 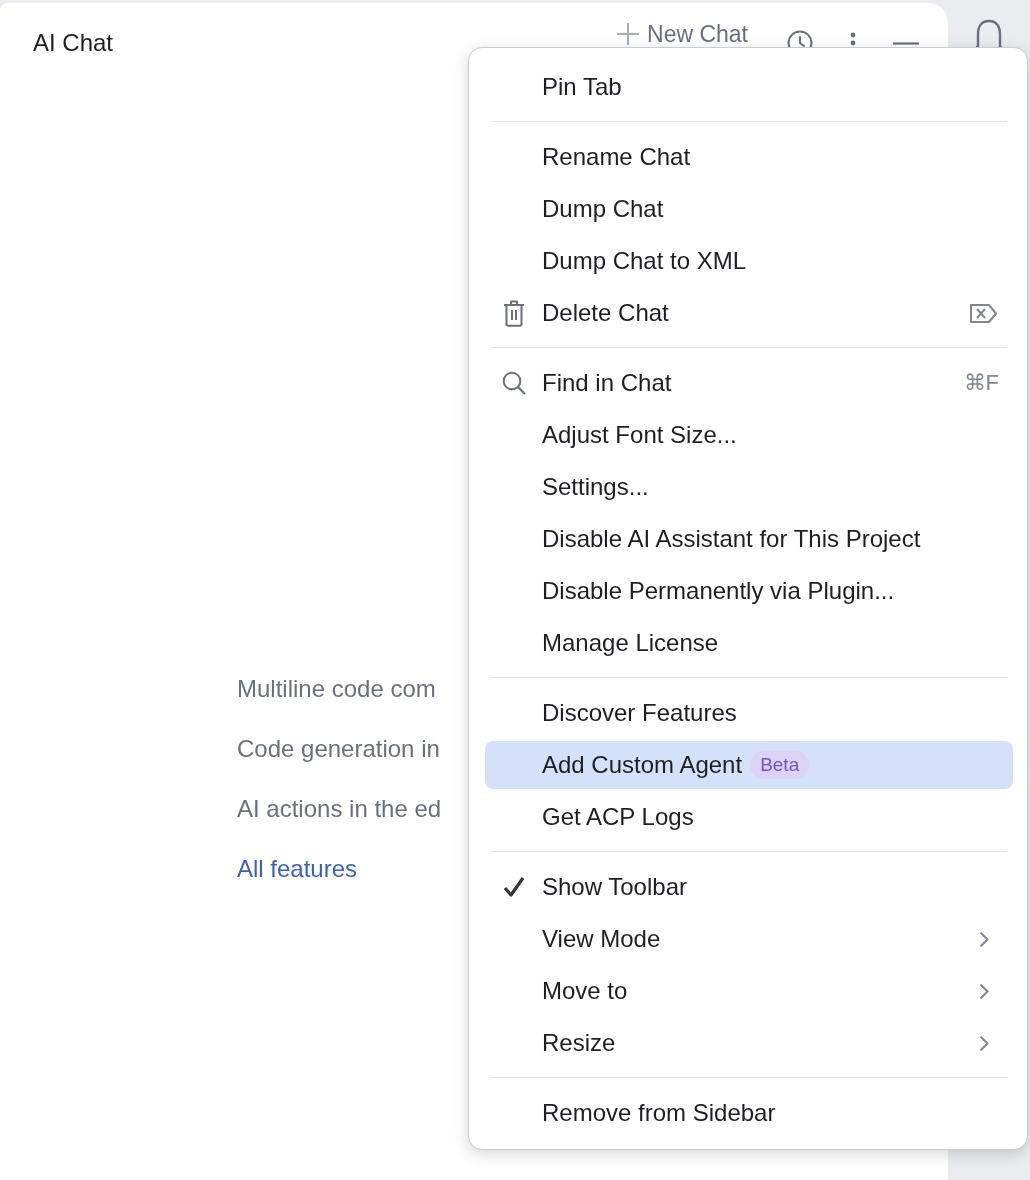 What do you see at coordinates (749, 209) in the screenshot?
I see `menu-item: Dump Chat` at bounding box center [749, 209].